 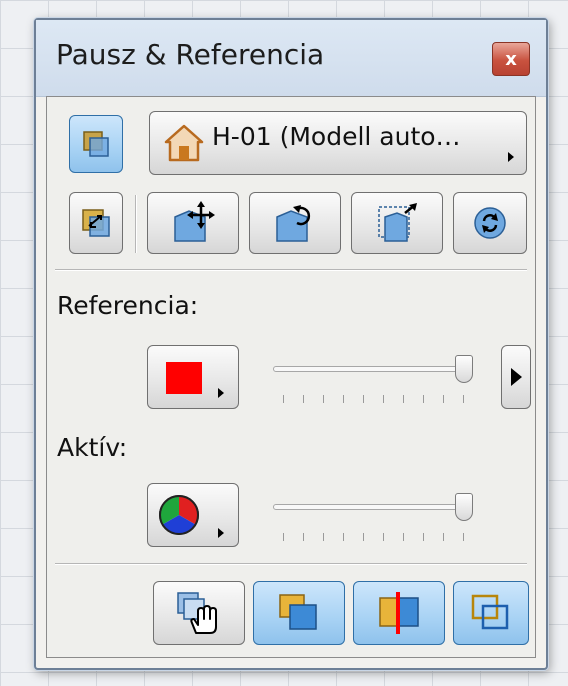 I want to click on show-trace-toggle, so click(x=96, y=144).